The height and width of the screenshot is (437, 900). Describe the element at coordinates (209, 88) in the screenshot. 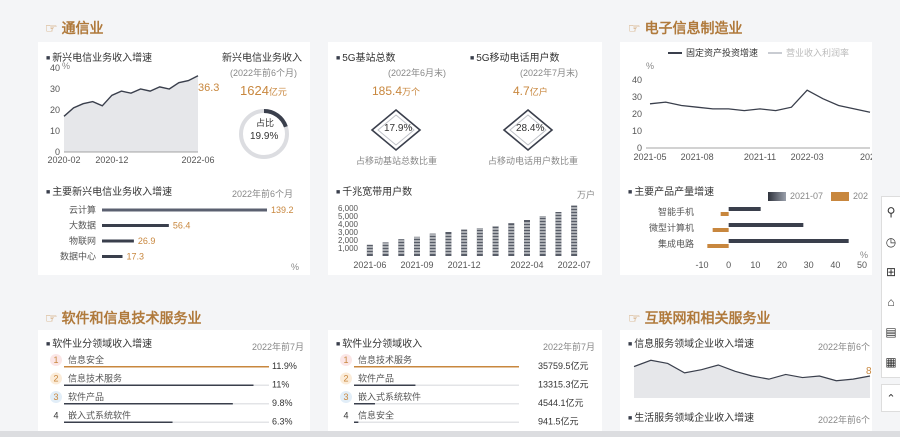

I see `telecom-growth-end-label: 36.3` at that location.